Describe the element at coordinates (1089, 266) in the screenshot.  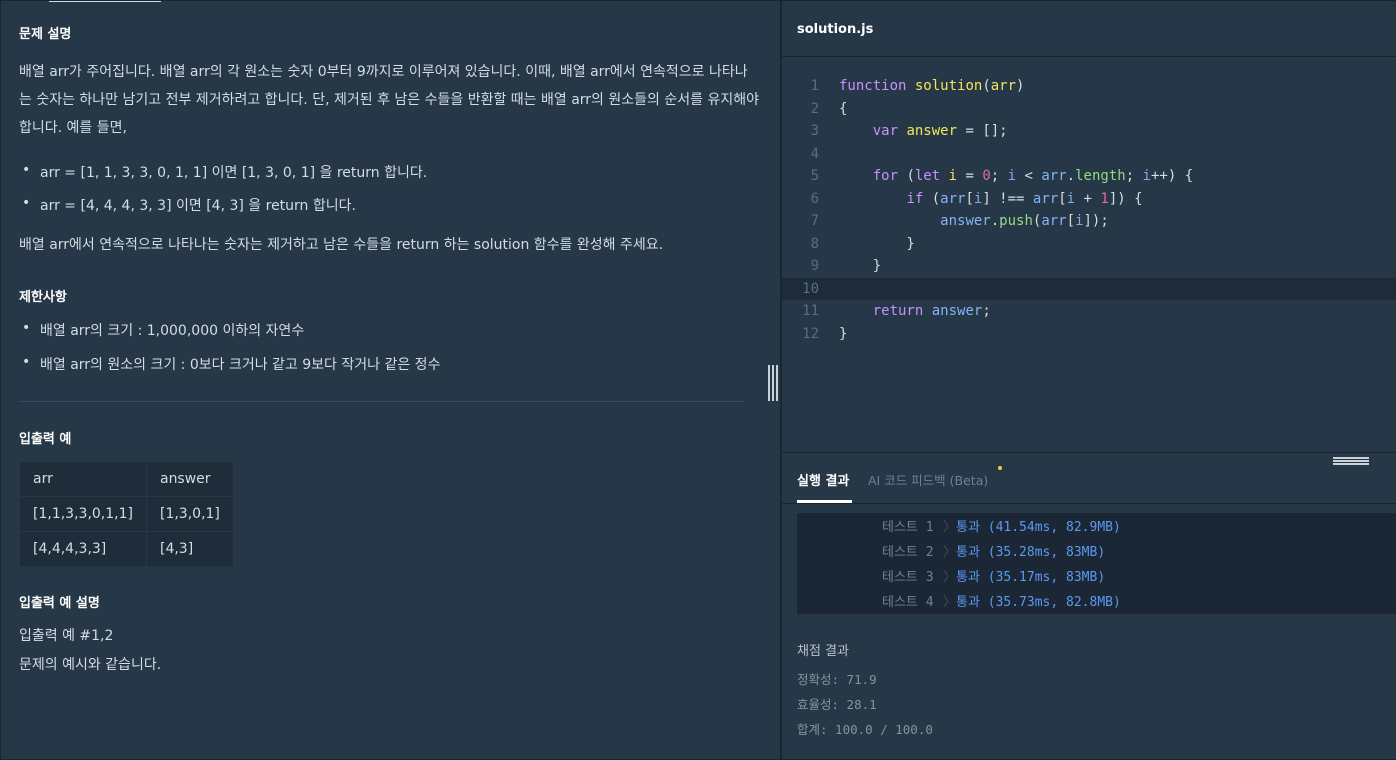
I see `code-line: 9 }` at that location.